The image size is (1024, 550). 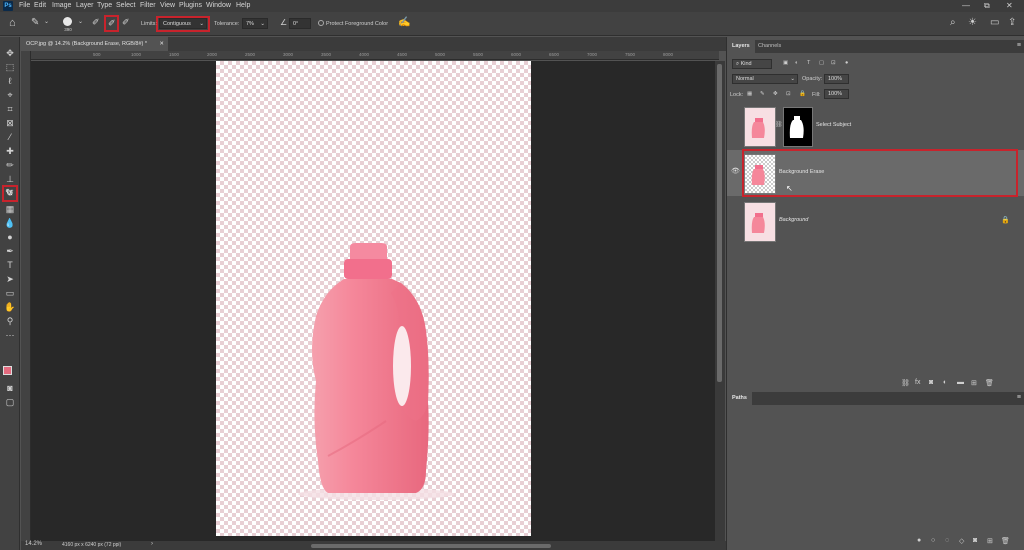 I want to click on blend-mode-select: Normal ⌄, so click(x=765, y=79).